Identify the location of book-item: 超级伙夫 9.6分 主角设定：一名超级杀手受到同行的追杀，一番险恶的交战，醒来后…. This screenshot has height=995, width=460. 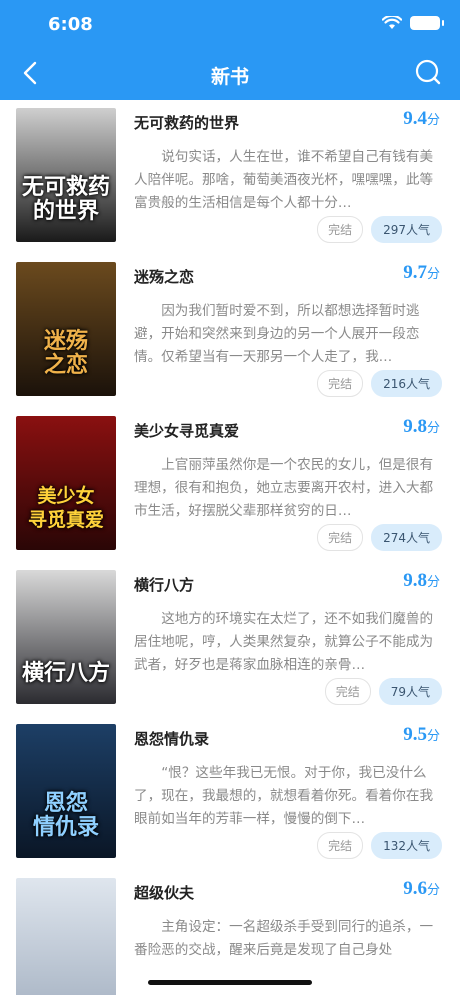
(230, 932).